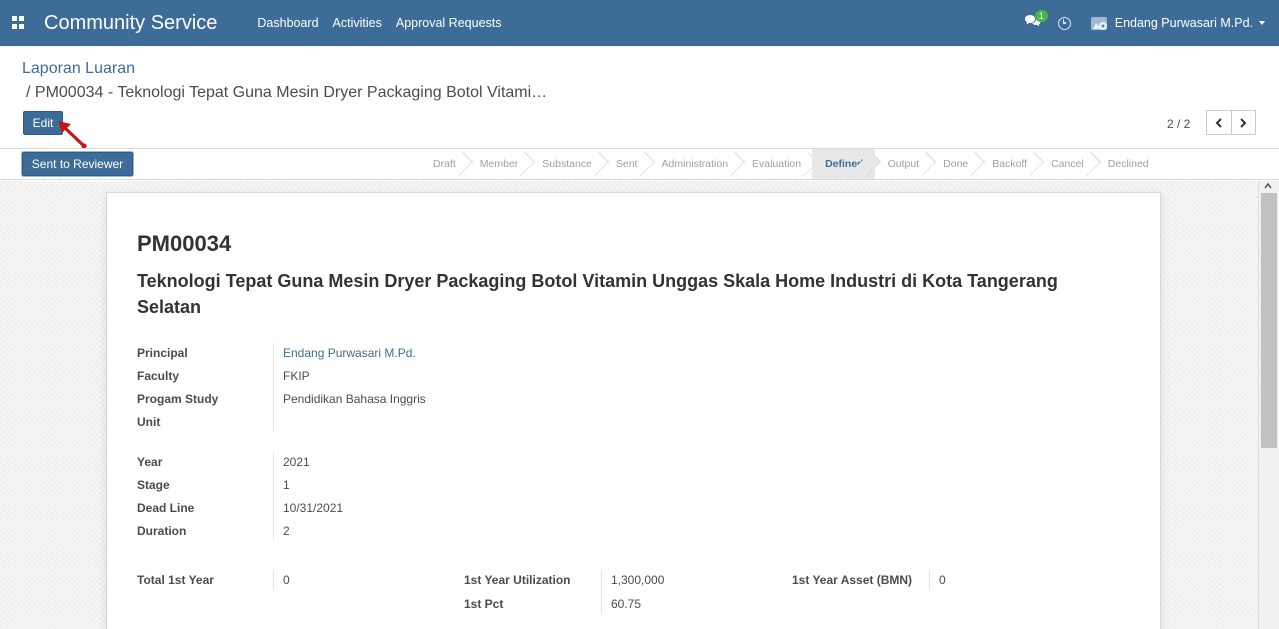 This screenshot has width=1279, height=629. I want to click on scrollbar-thumb, so click(1269, 320).